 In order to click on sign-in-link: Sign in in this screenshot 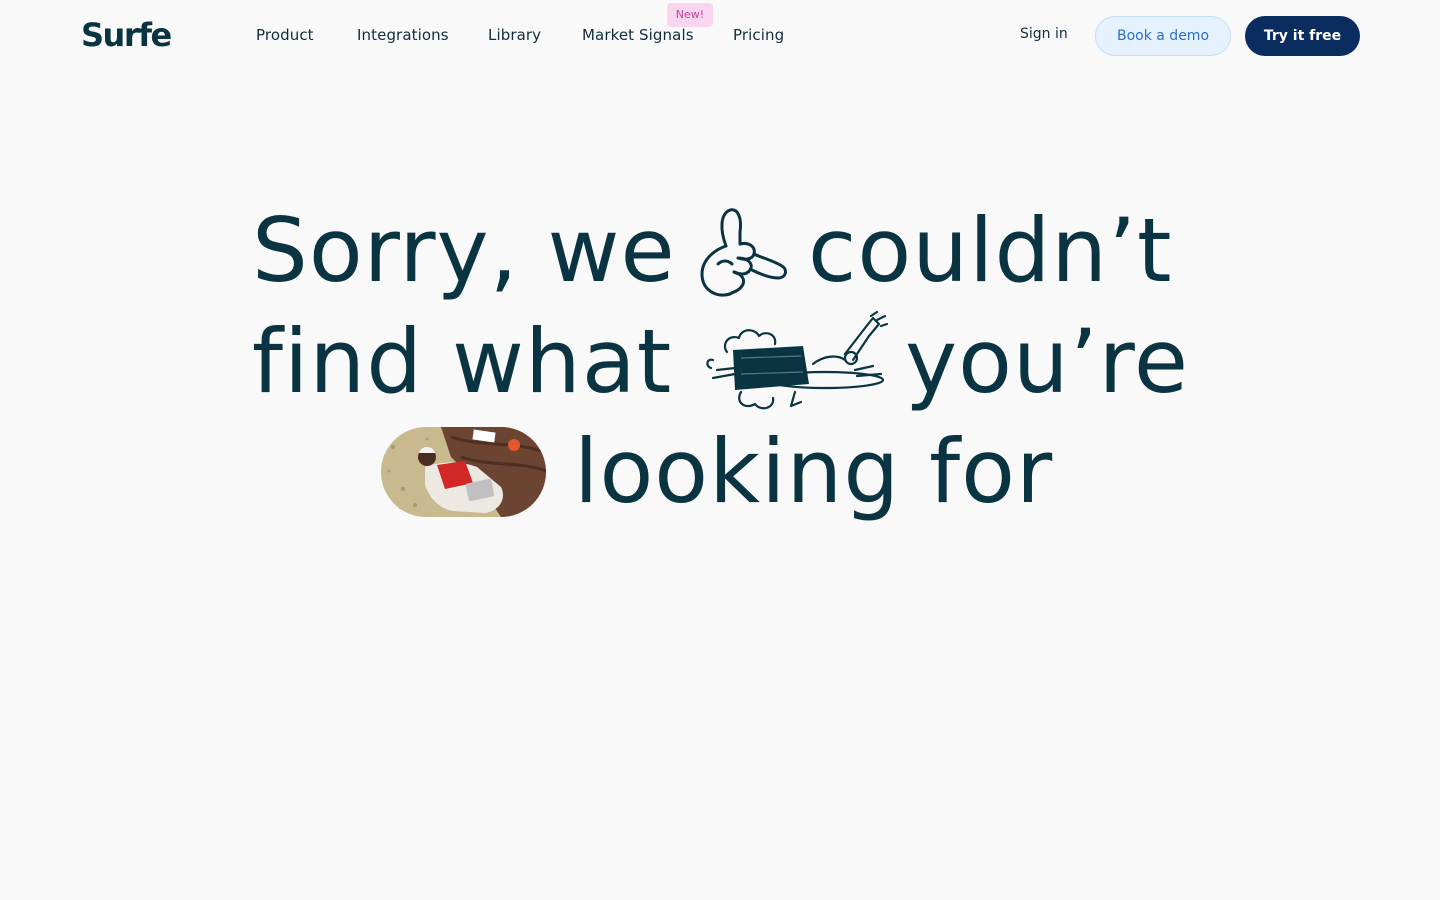, I will do `click(1044, 34)`.